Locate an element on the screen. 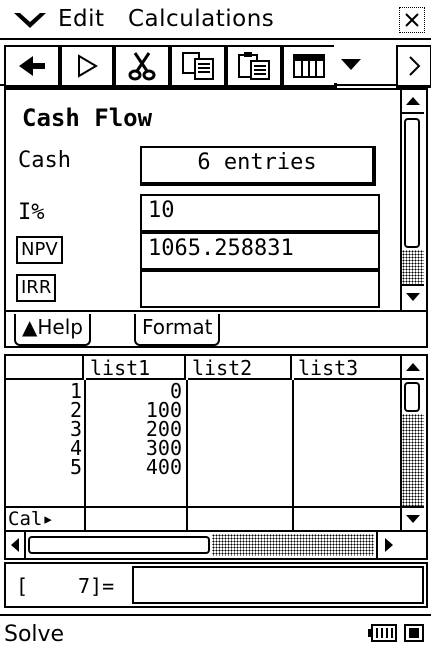 The image size is (431, 650). menu-bar: Edit Calculations is located at coordinates (215, 20).